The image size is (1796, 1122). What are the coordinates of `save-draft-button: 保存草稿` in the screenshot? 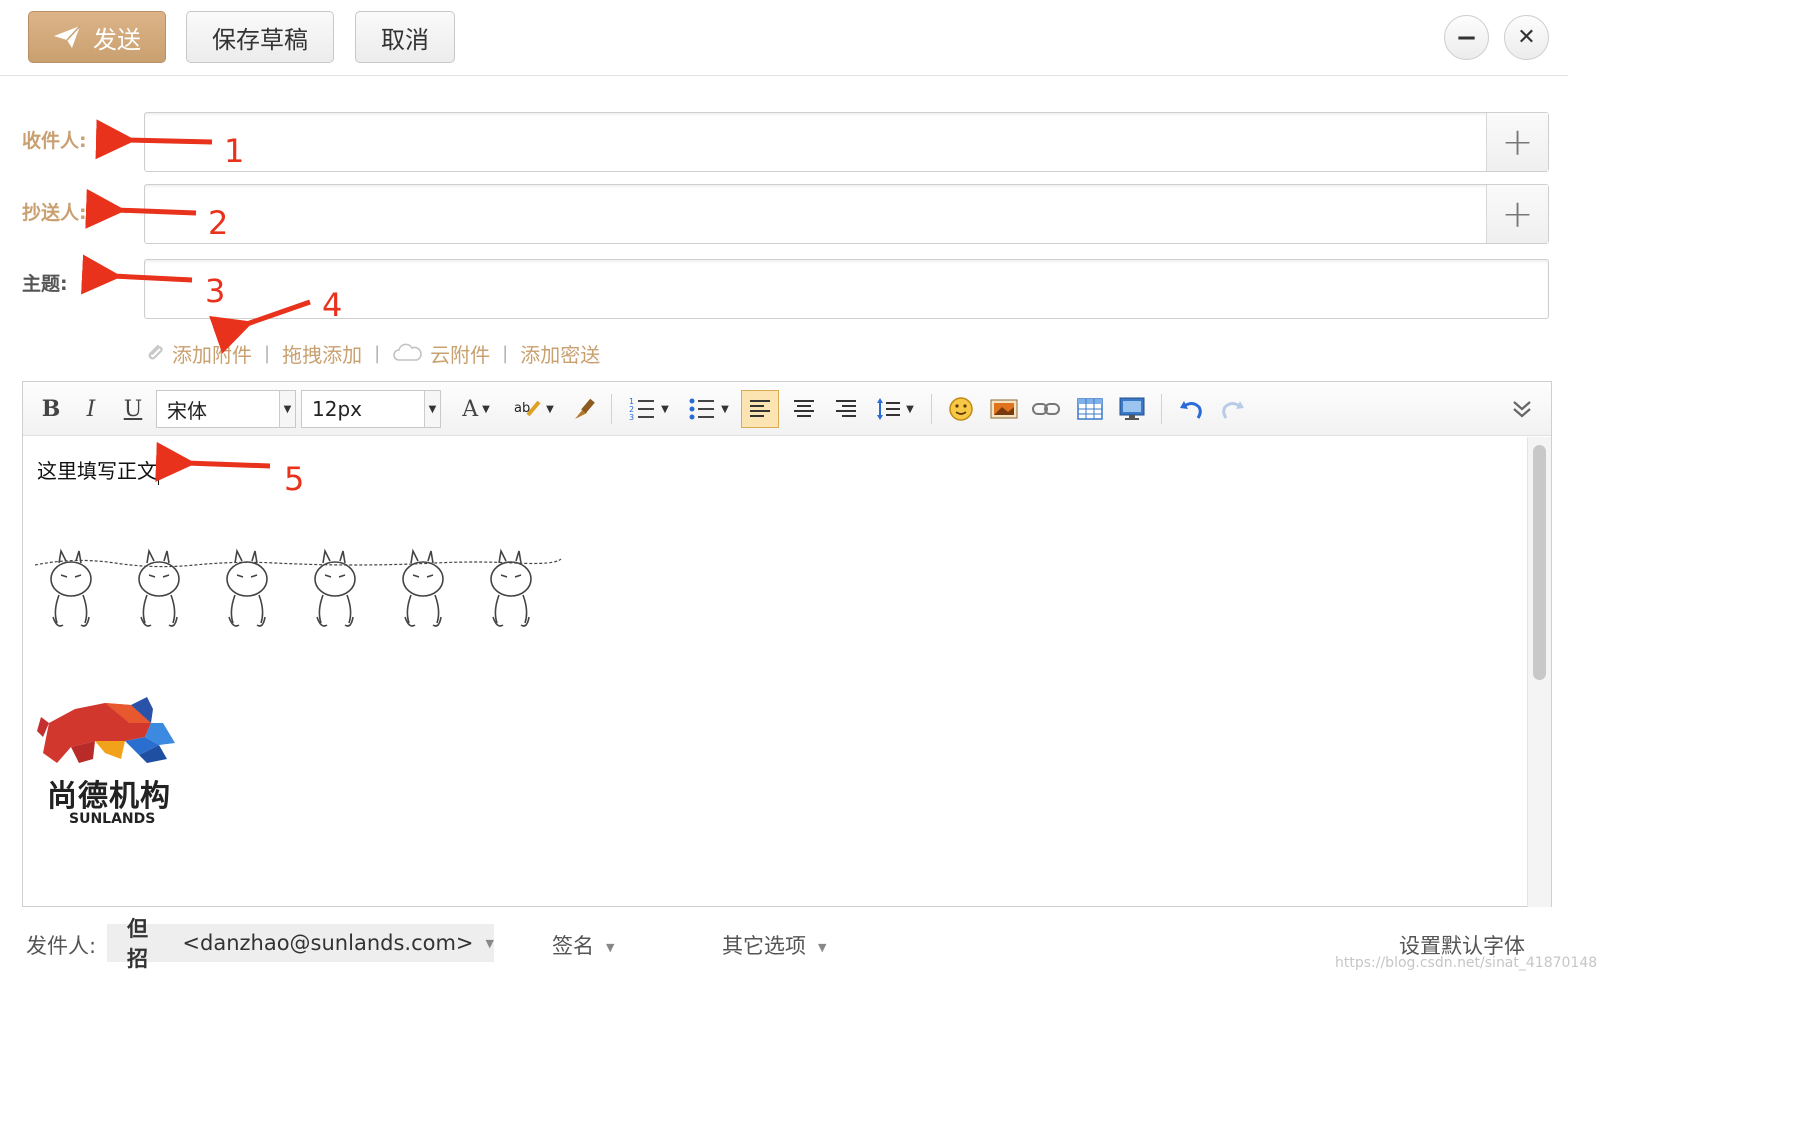 It's located at (260, 37).